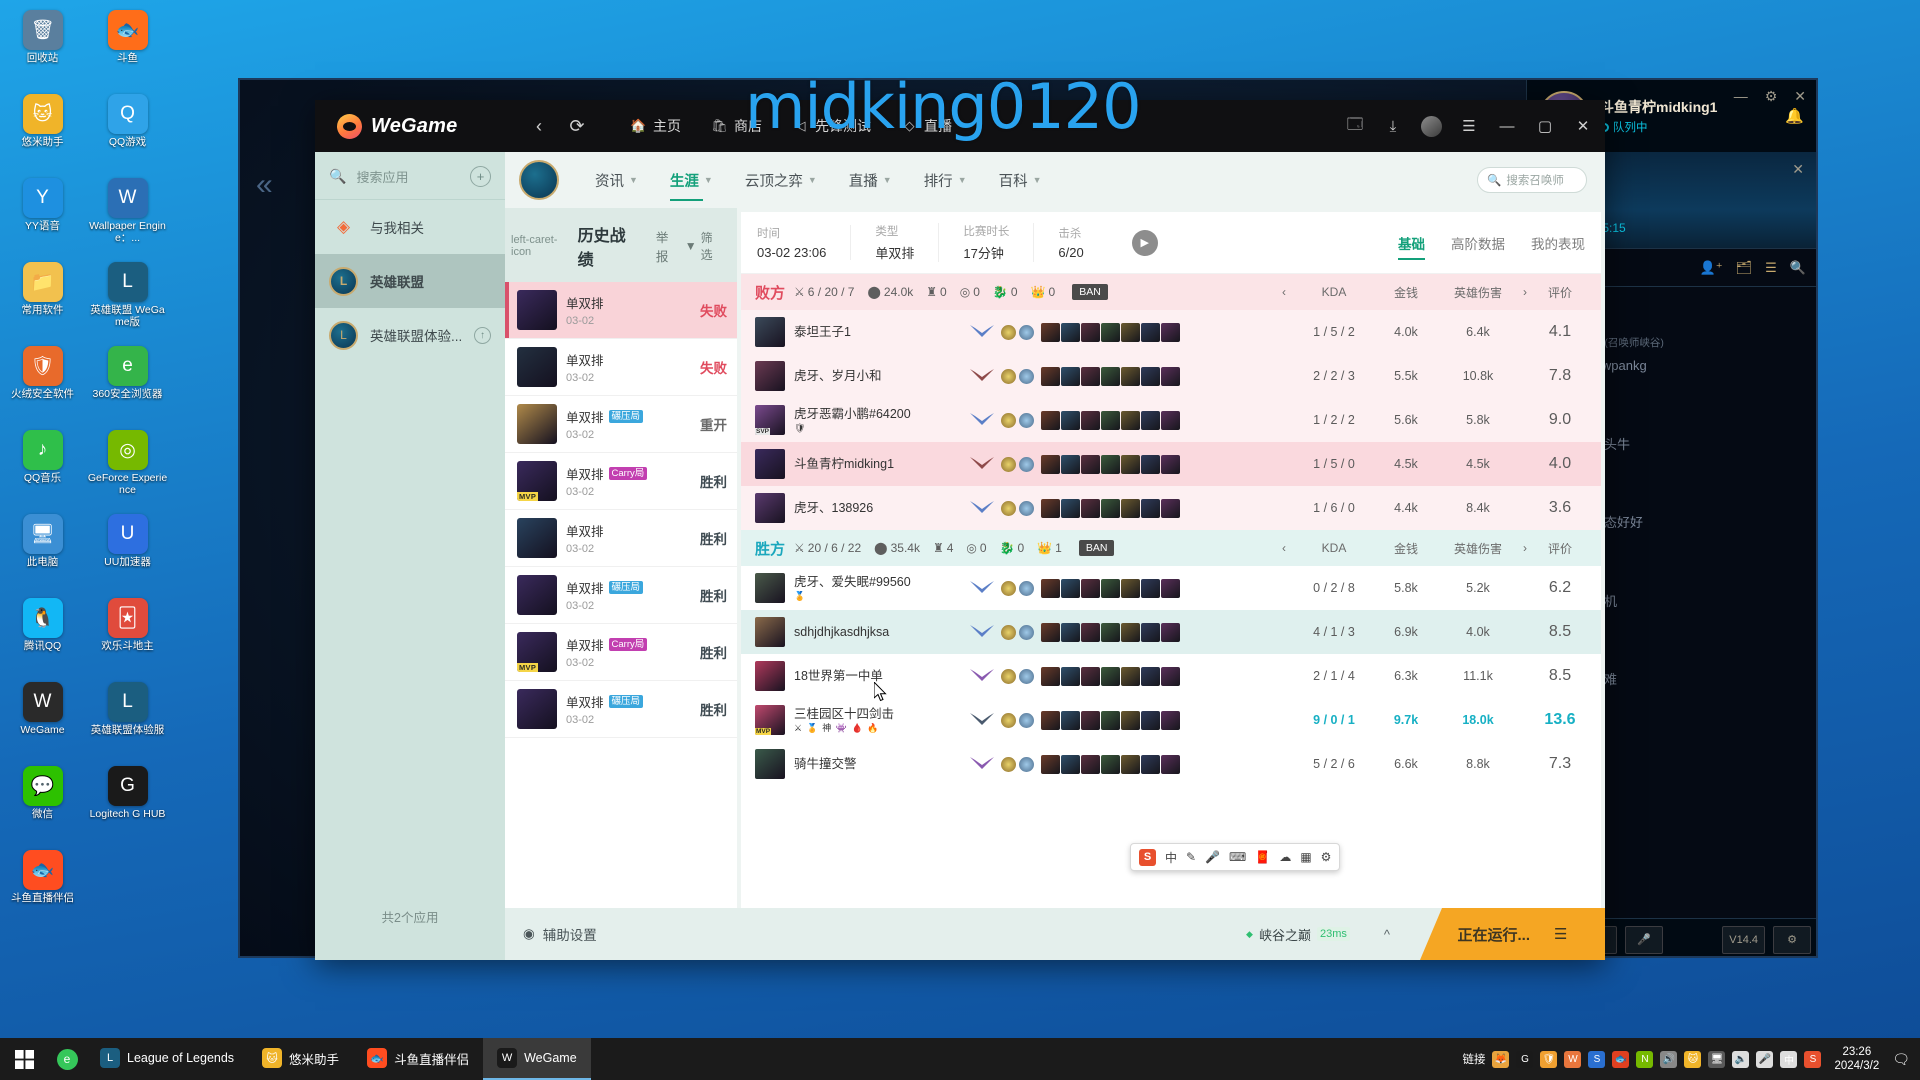 This screenshot has width=1920, height=1080. I want to click on download-icon: ⤓, so click(1393, 126).